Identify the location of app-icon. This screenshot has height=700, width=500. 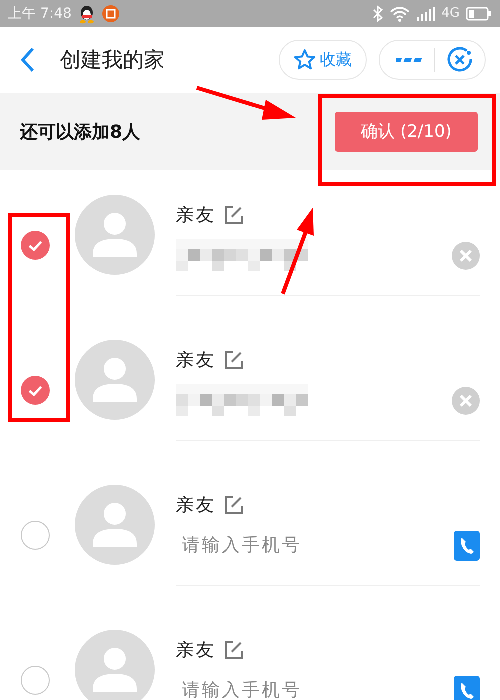
(111, 13).